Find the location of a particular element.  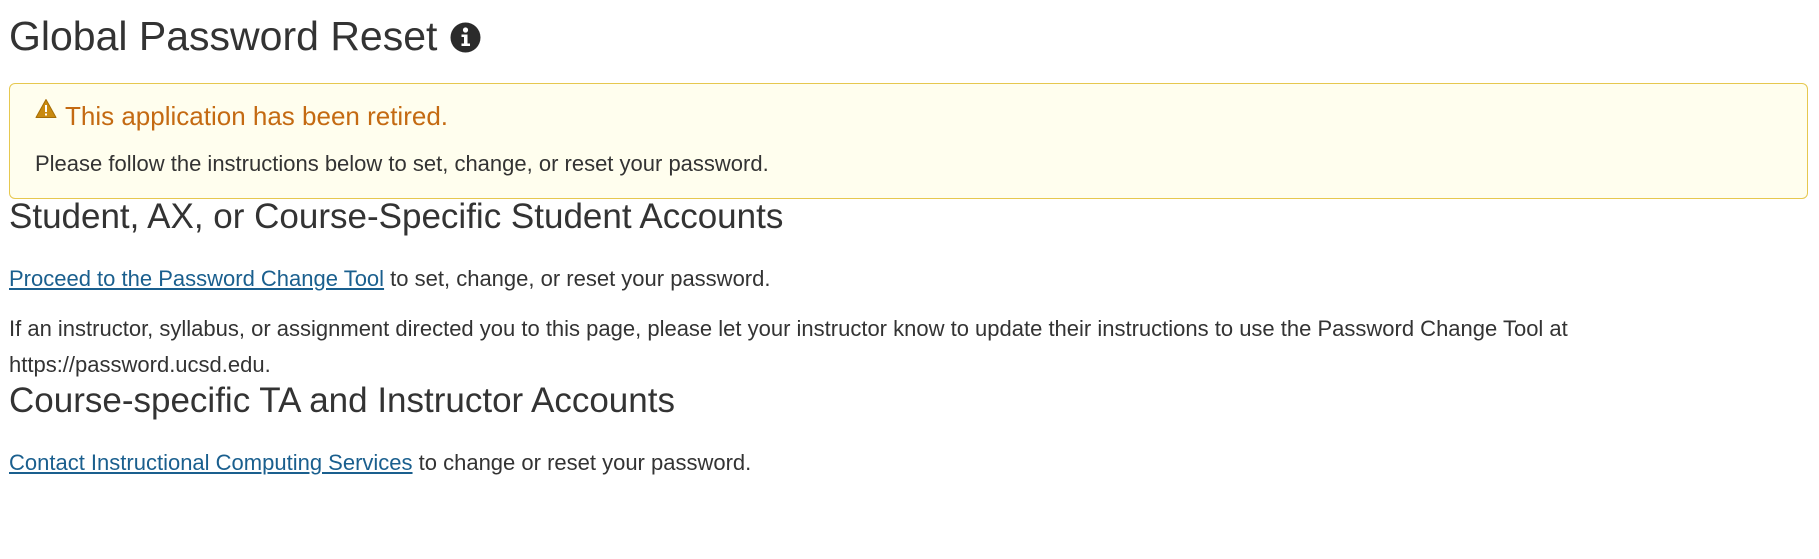

alert-title: This application has been retired. is located at coordinates (257, 116).